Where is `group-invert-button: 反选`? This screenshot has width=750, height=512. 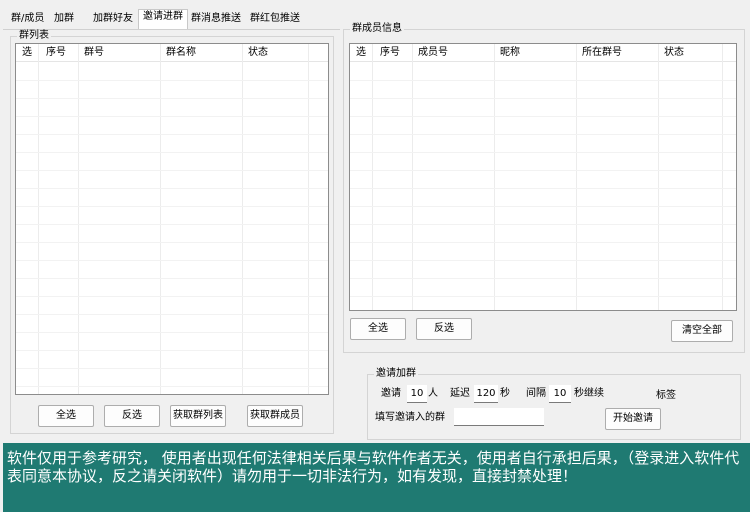
group-invert-button: 反选 is located at coordinates (132, 416).